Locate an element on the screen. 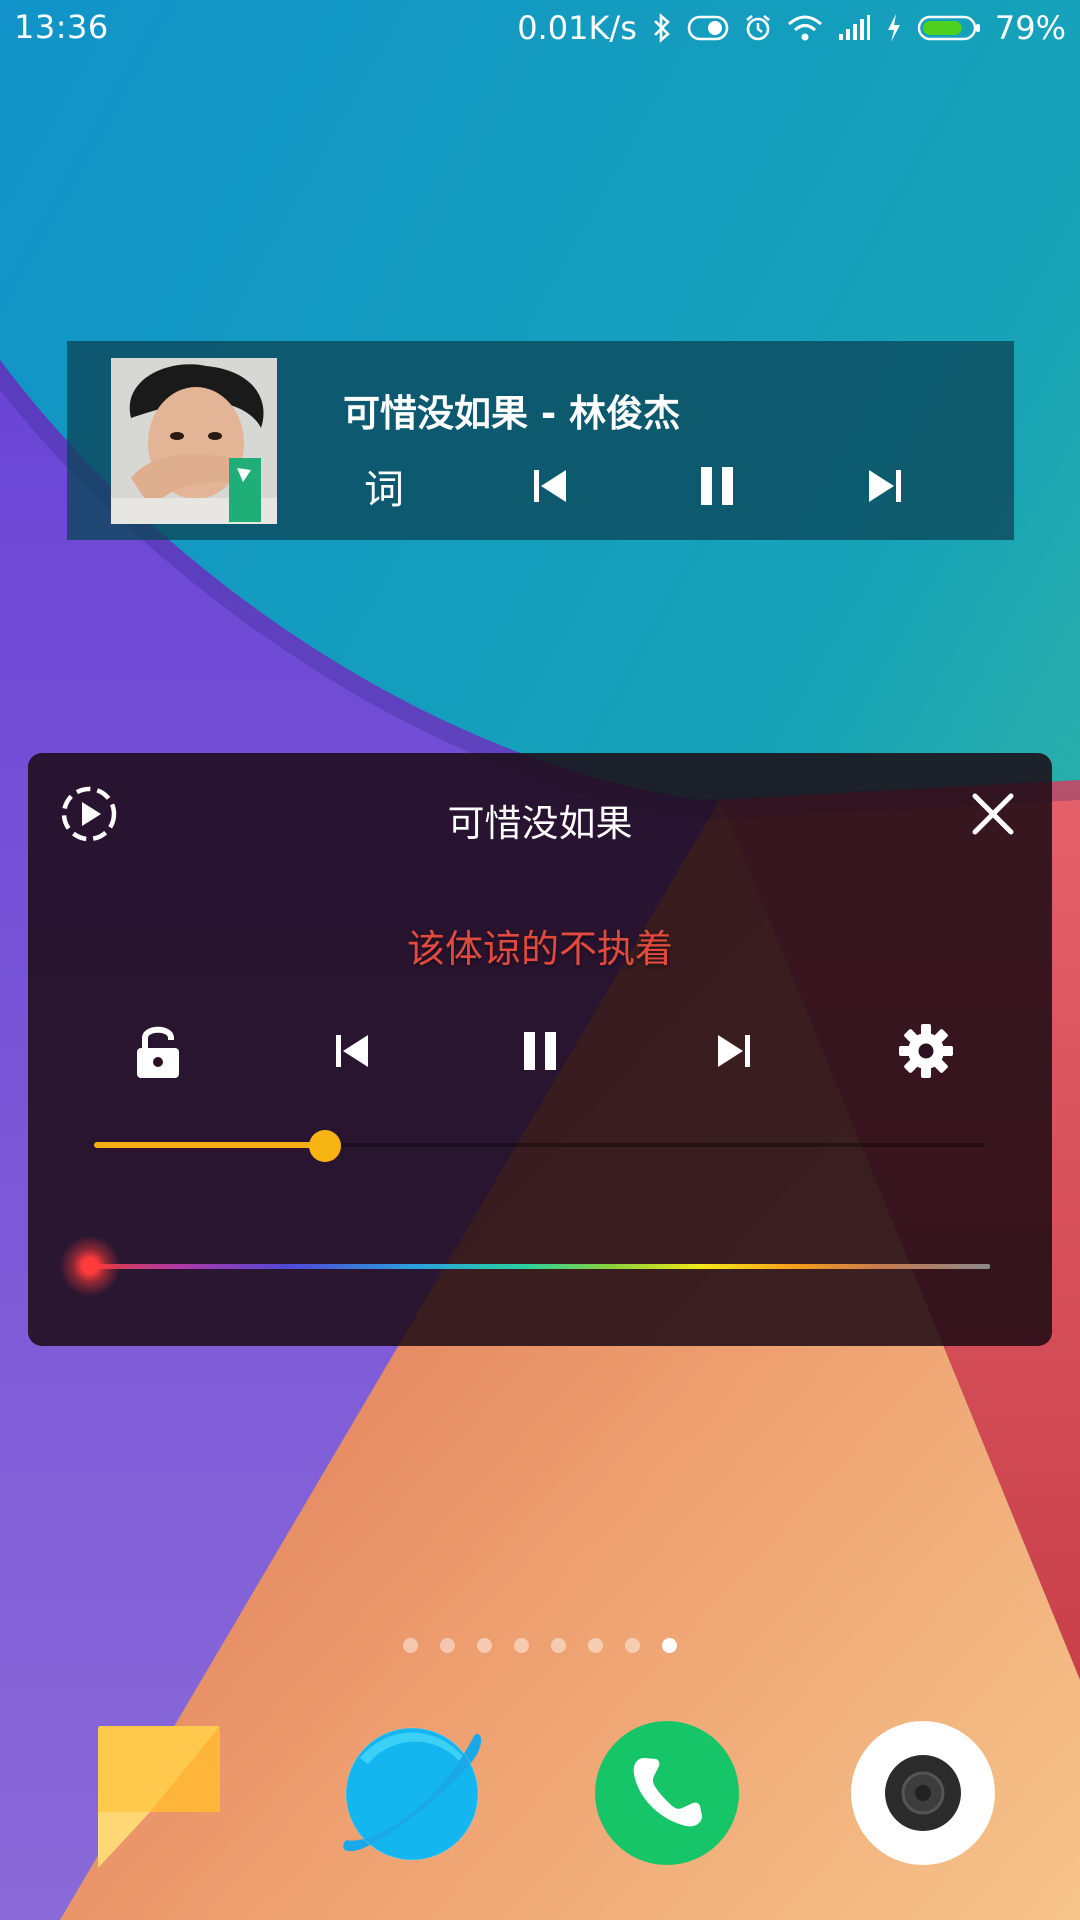  dock-app-phone is located at coordinates (667, 1793).